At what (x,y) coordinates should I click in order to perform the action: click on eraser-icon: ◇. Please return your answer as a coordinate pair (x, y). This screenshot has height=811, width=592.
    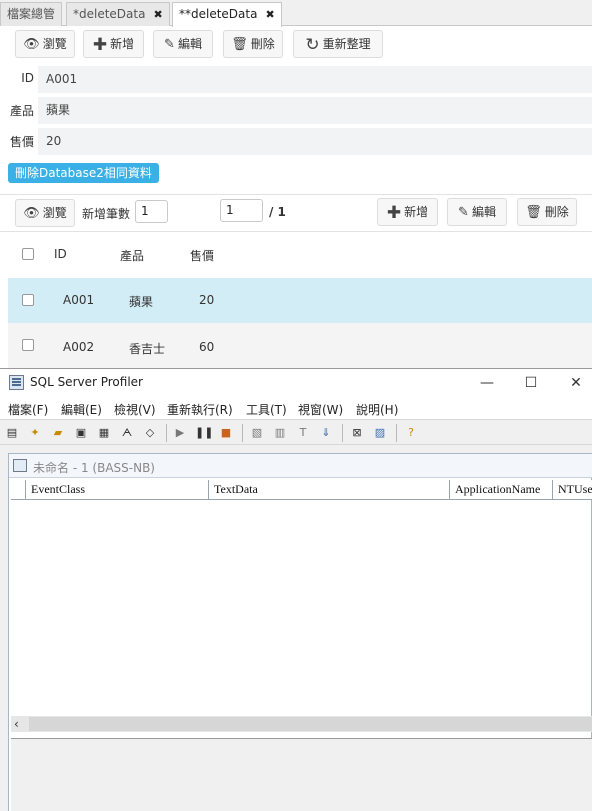
    Looking at the image, I should click on (150, 433).